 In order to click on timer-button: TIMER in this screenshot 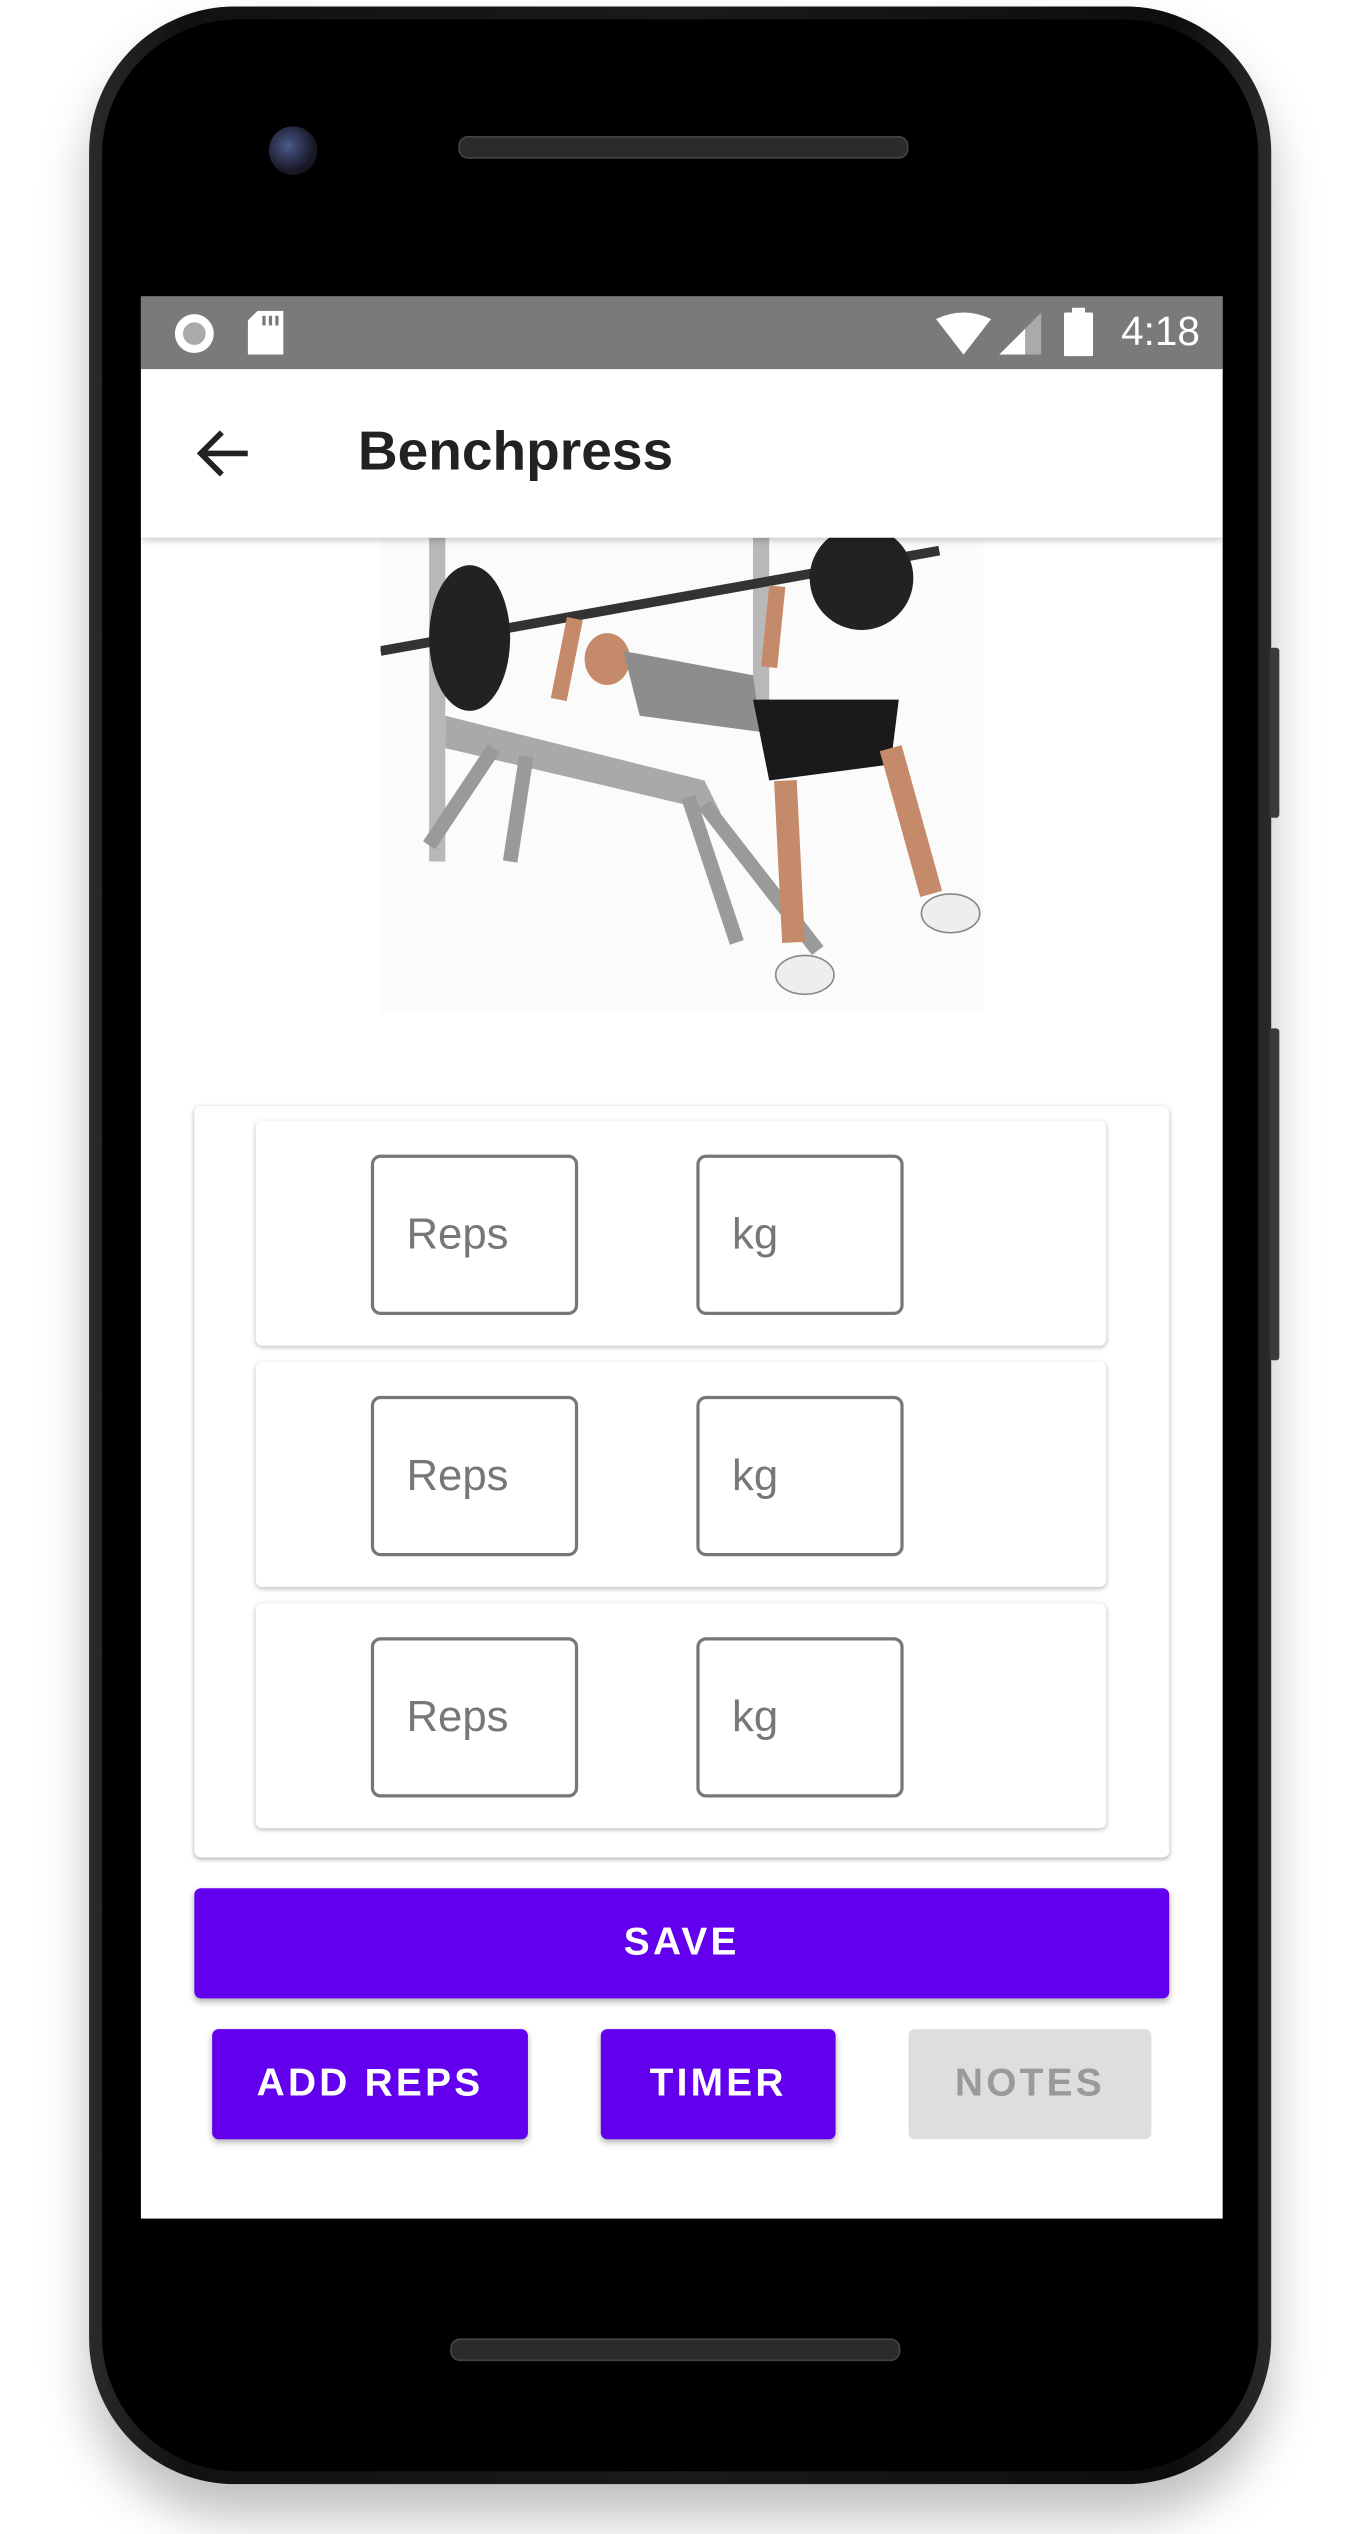, I will do `click(718, 2084)`.